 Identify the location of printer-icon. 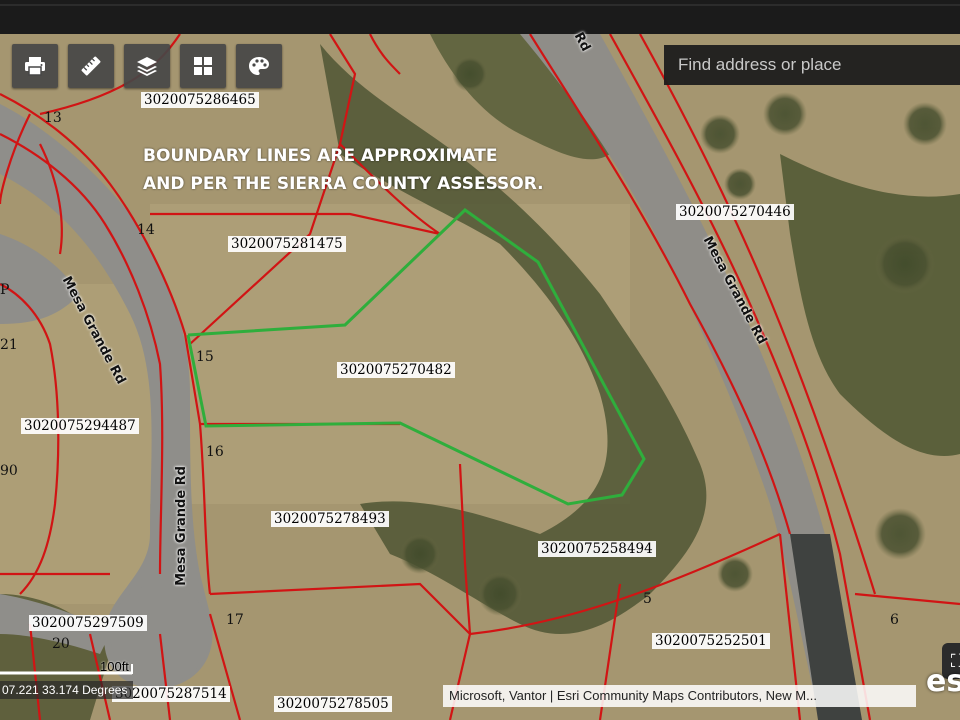
(35, 66).